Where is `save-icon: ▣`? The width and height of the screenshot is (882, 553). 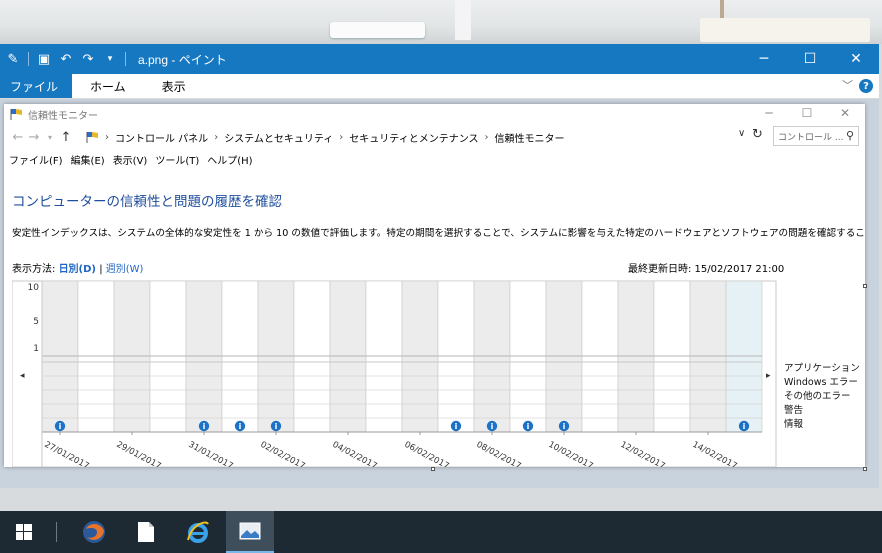
save-icon: ▣ is located at coordinates (44, 59).